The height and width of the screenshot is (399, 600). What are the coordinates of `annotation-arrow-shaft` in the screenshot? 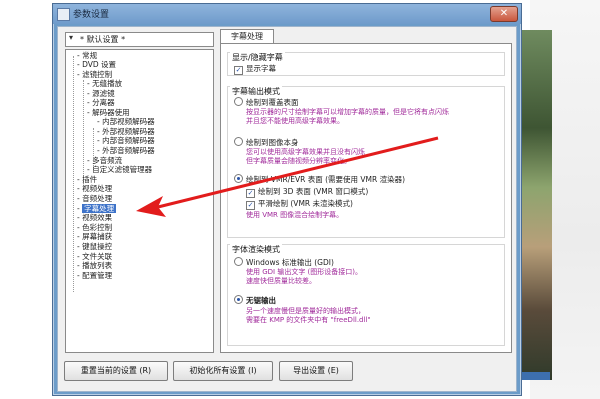 It's located at (298, 172).